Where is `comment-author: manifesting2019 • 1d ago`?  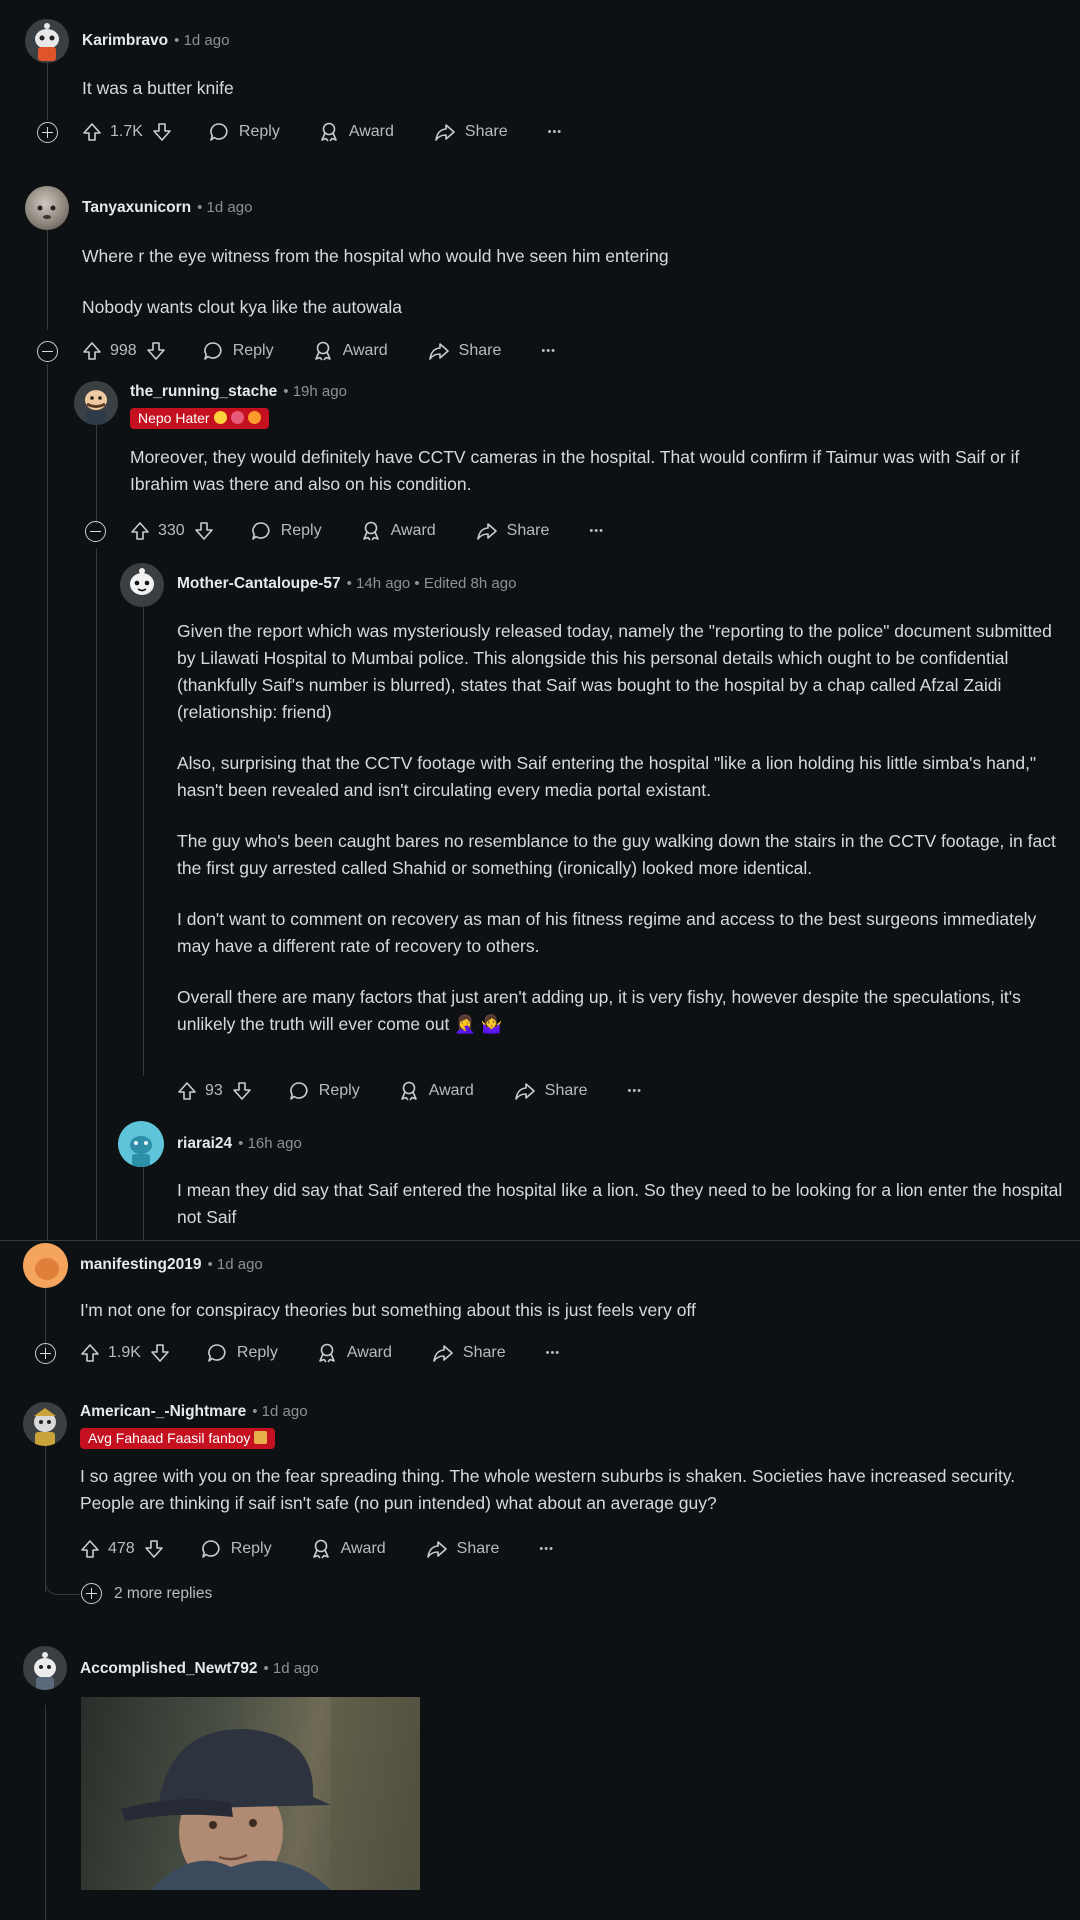 comment-author: manifesting2019 • 1d ago is located at coordinates (171, 1265).